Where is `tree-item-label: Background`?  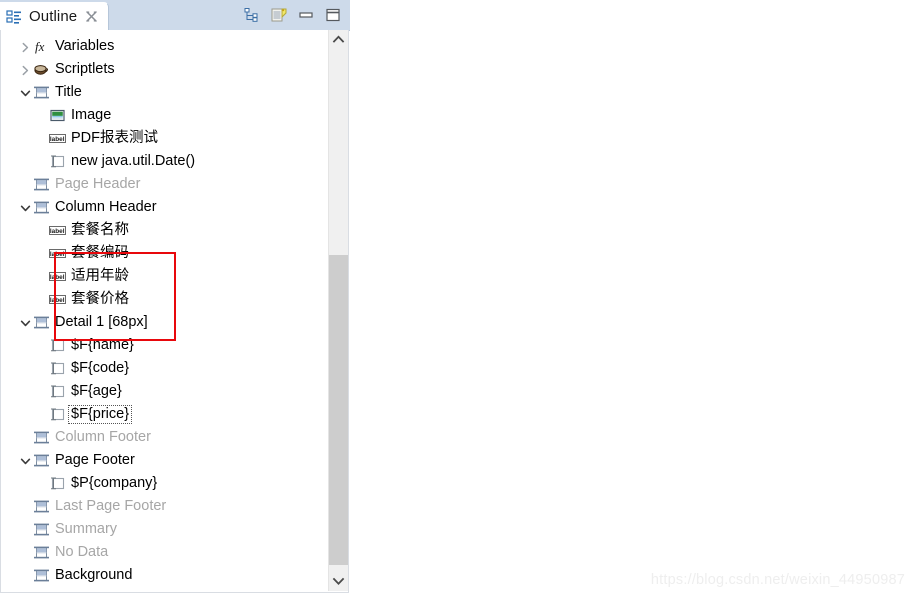
tree-item-label: Background is located at coordinates (94, 575).